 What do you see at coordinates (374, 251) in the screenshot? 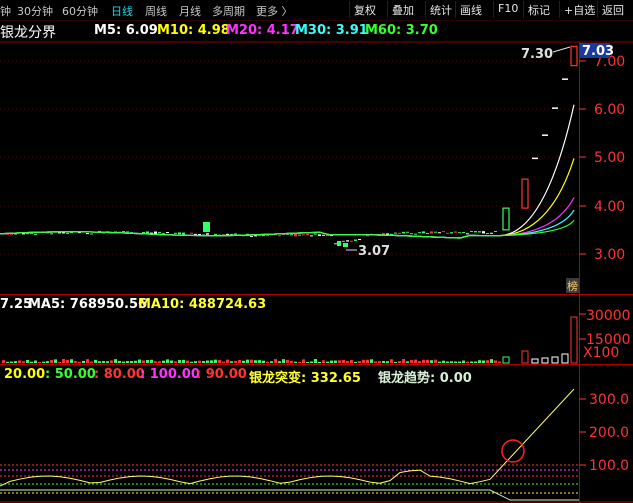
I see `low-price-label: 3.07` at bounding box center [374, 251].